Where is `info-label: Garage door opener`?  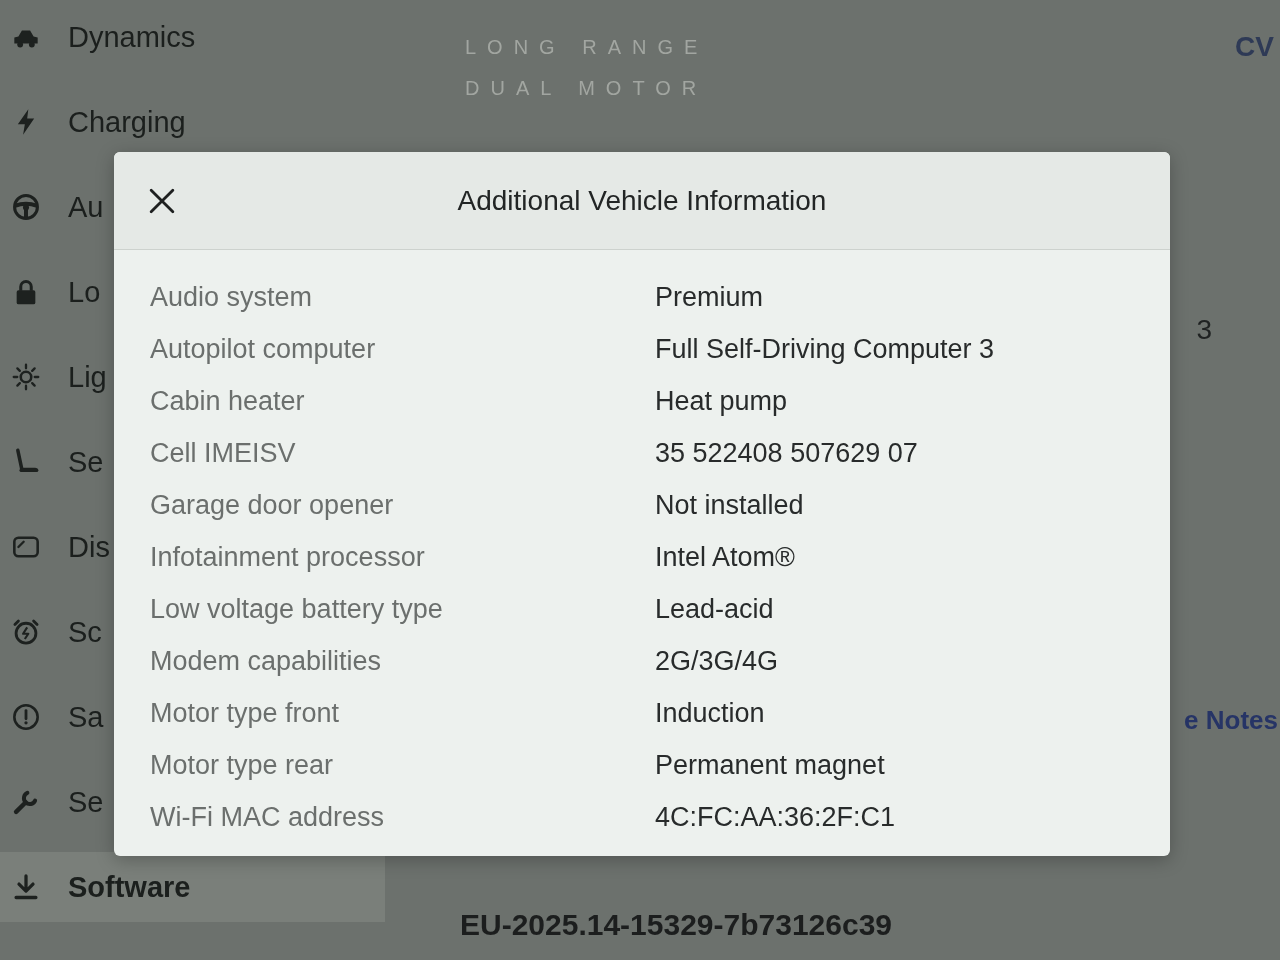
info-label: Garage door opener is located at coordinates (272, 505).